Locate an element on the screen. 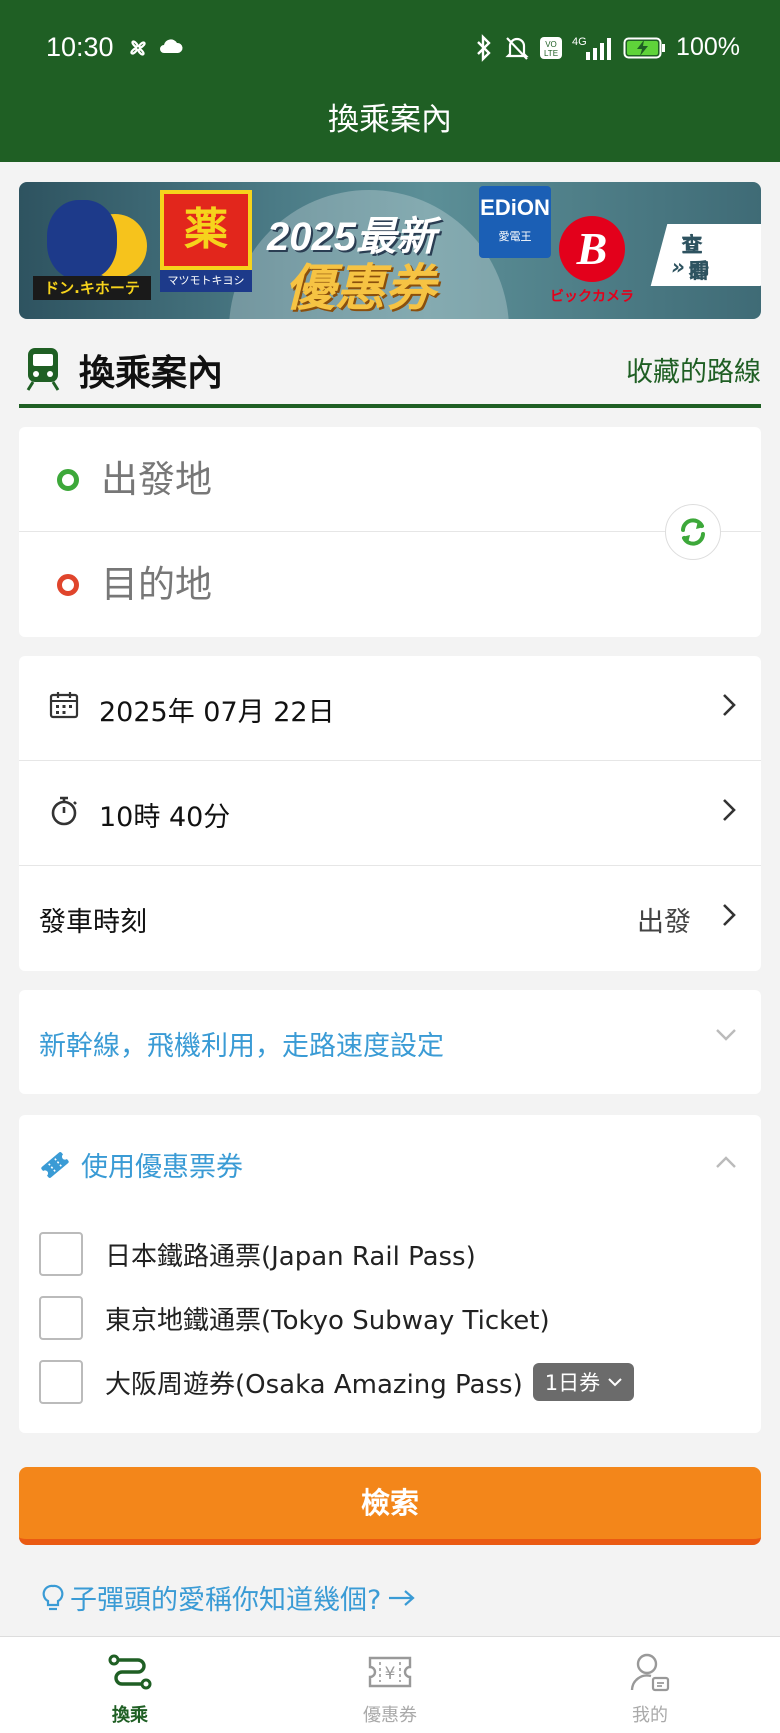 Image resolution: width=780 pixels, height=1733 pixels. edion-logo: EDiON 愛電王 is located at coordinates (515, 222).